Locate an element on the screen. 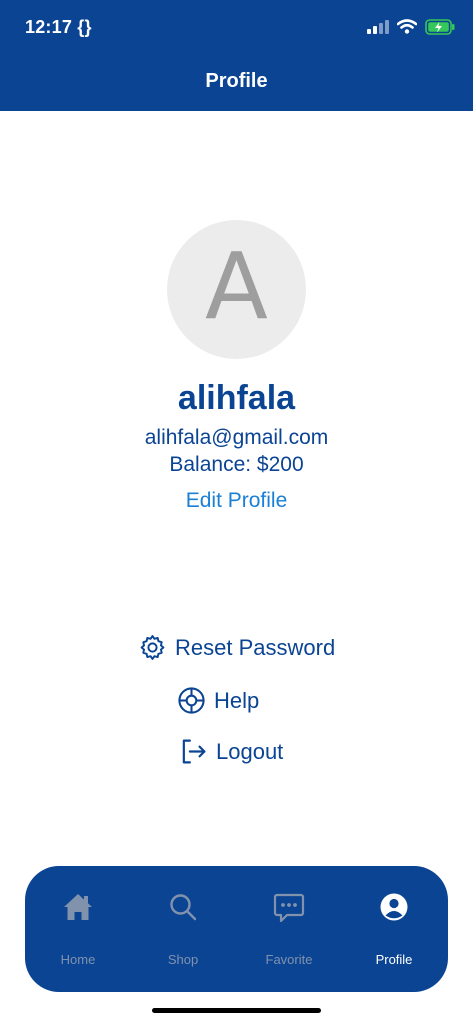  battery-charging-icon is located at coordinates (440, 29).